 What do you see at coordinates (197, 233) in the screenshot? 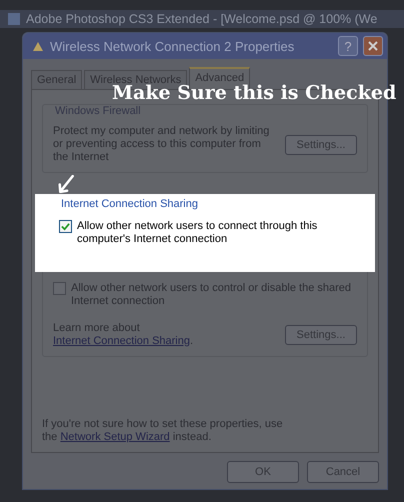
I see `checkbox-label: Allow other network users to connect through this computer's Internet connection` at bounding box center [197, 233].